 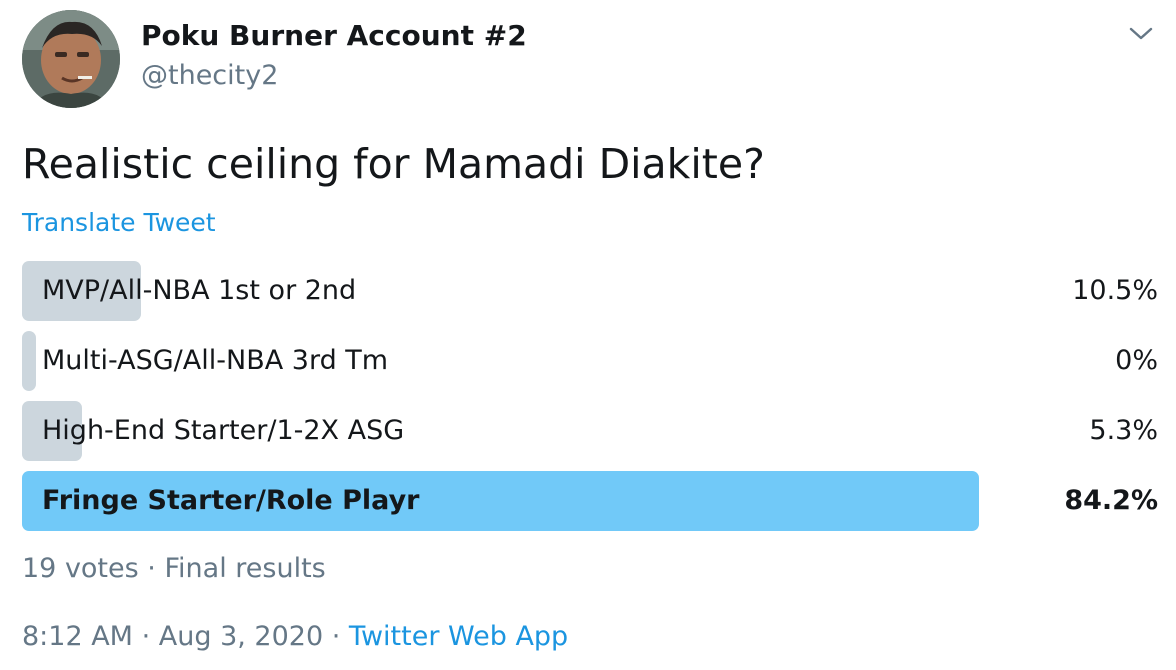 What do you see at coordinates (80, 568) in the screenshot?
I see `vote-count: 19 votes` at bounding box center [80, 568].